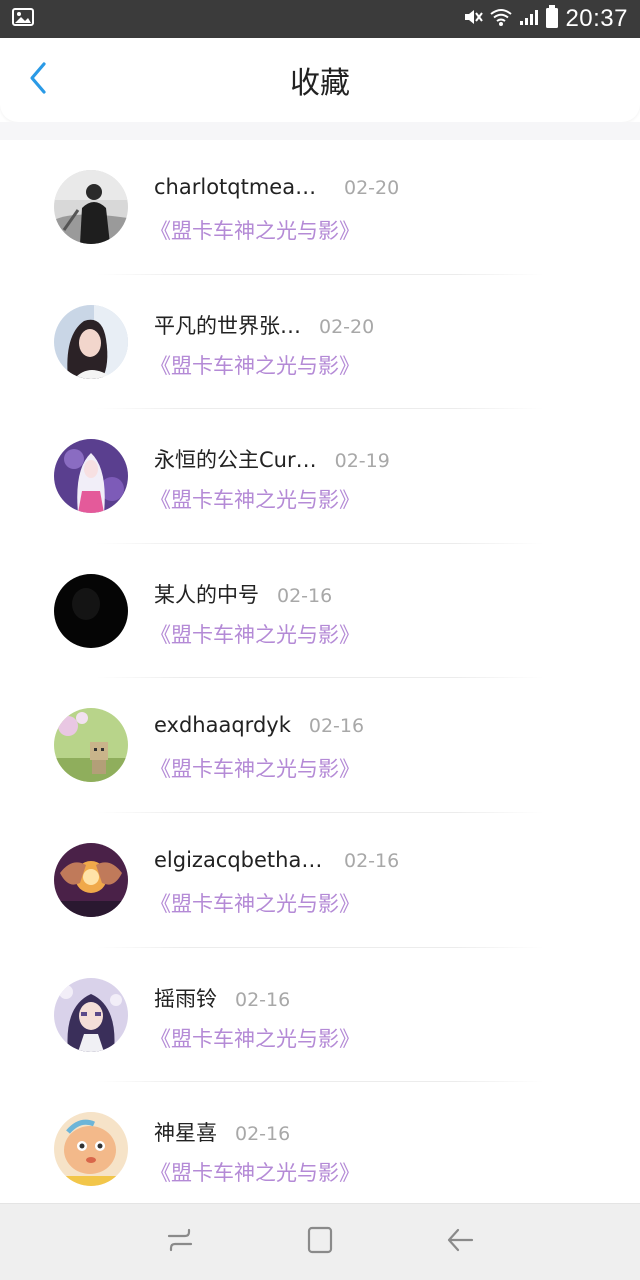 Image resolution: width=640 pixels, height=1280 pixels. Describe the element at coordinates (552, 19) in the screenshot. I see `battery-icon` at that location.